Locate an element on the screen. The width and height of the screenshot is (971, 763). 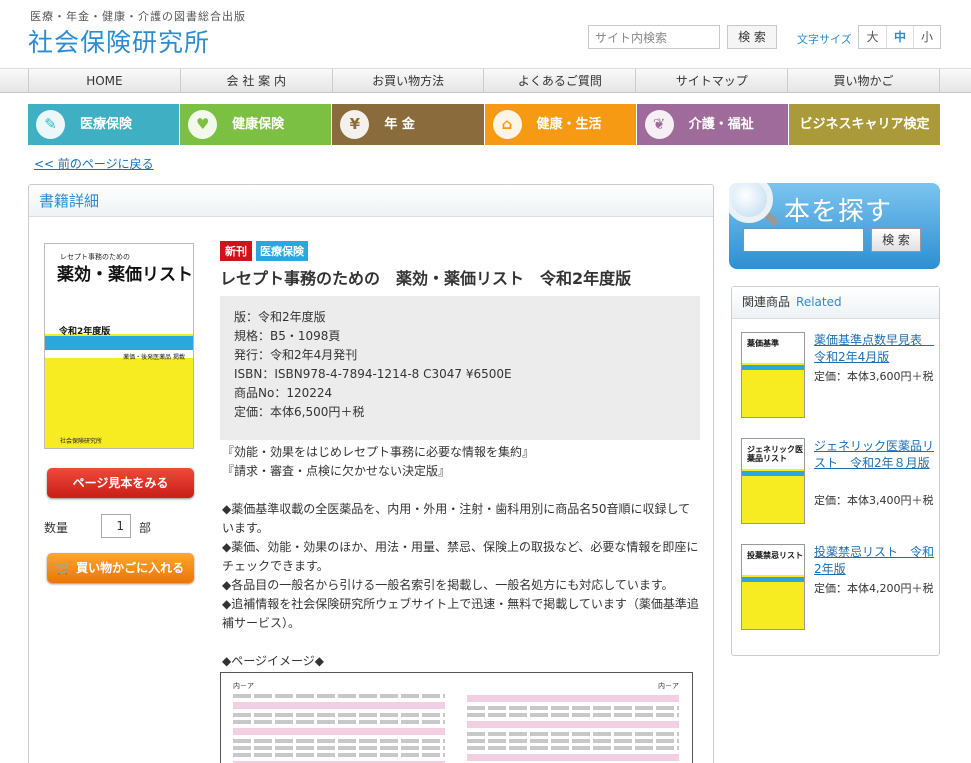
cover-title-text: 薬効・薬価リスト is located at coordinates (125, 275).